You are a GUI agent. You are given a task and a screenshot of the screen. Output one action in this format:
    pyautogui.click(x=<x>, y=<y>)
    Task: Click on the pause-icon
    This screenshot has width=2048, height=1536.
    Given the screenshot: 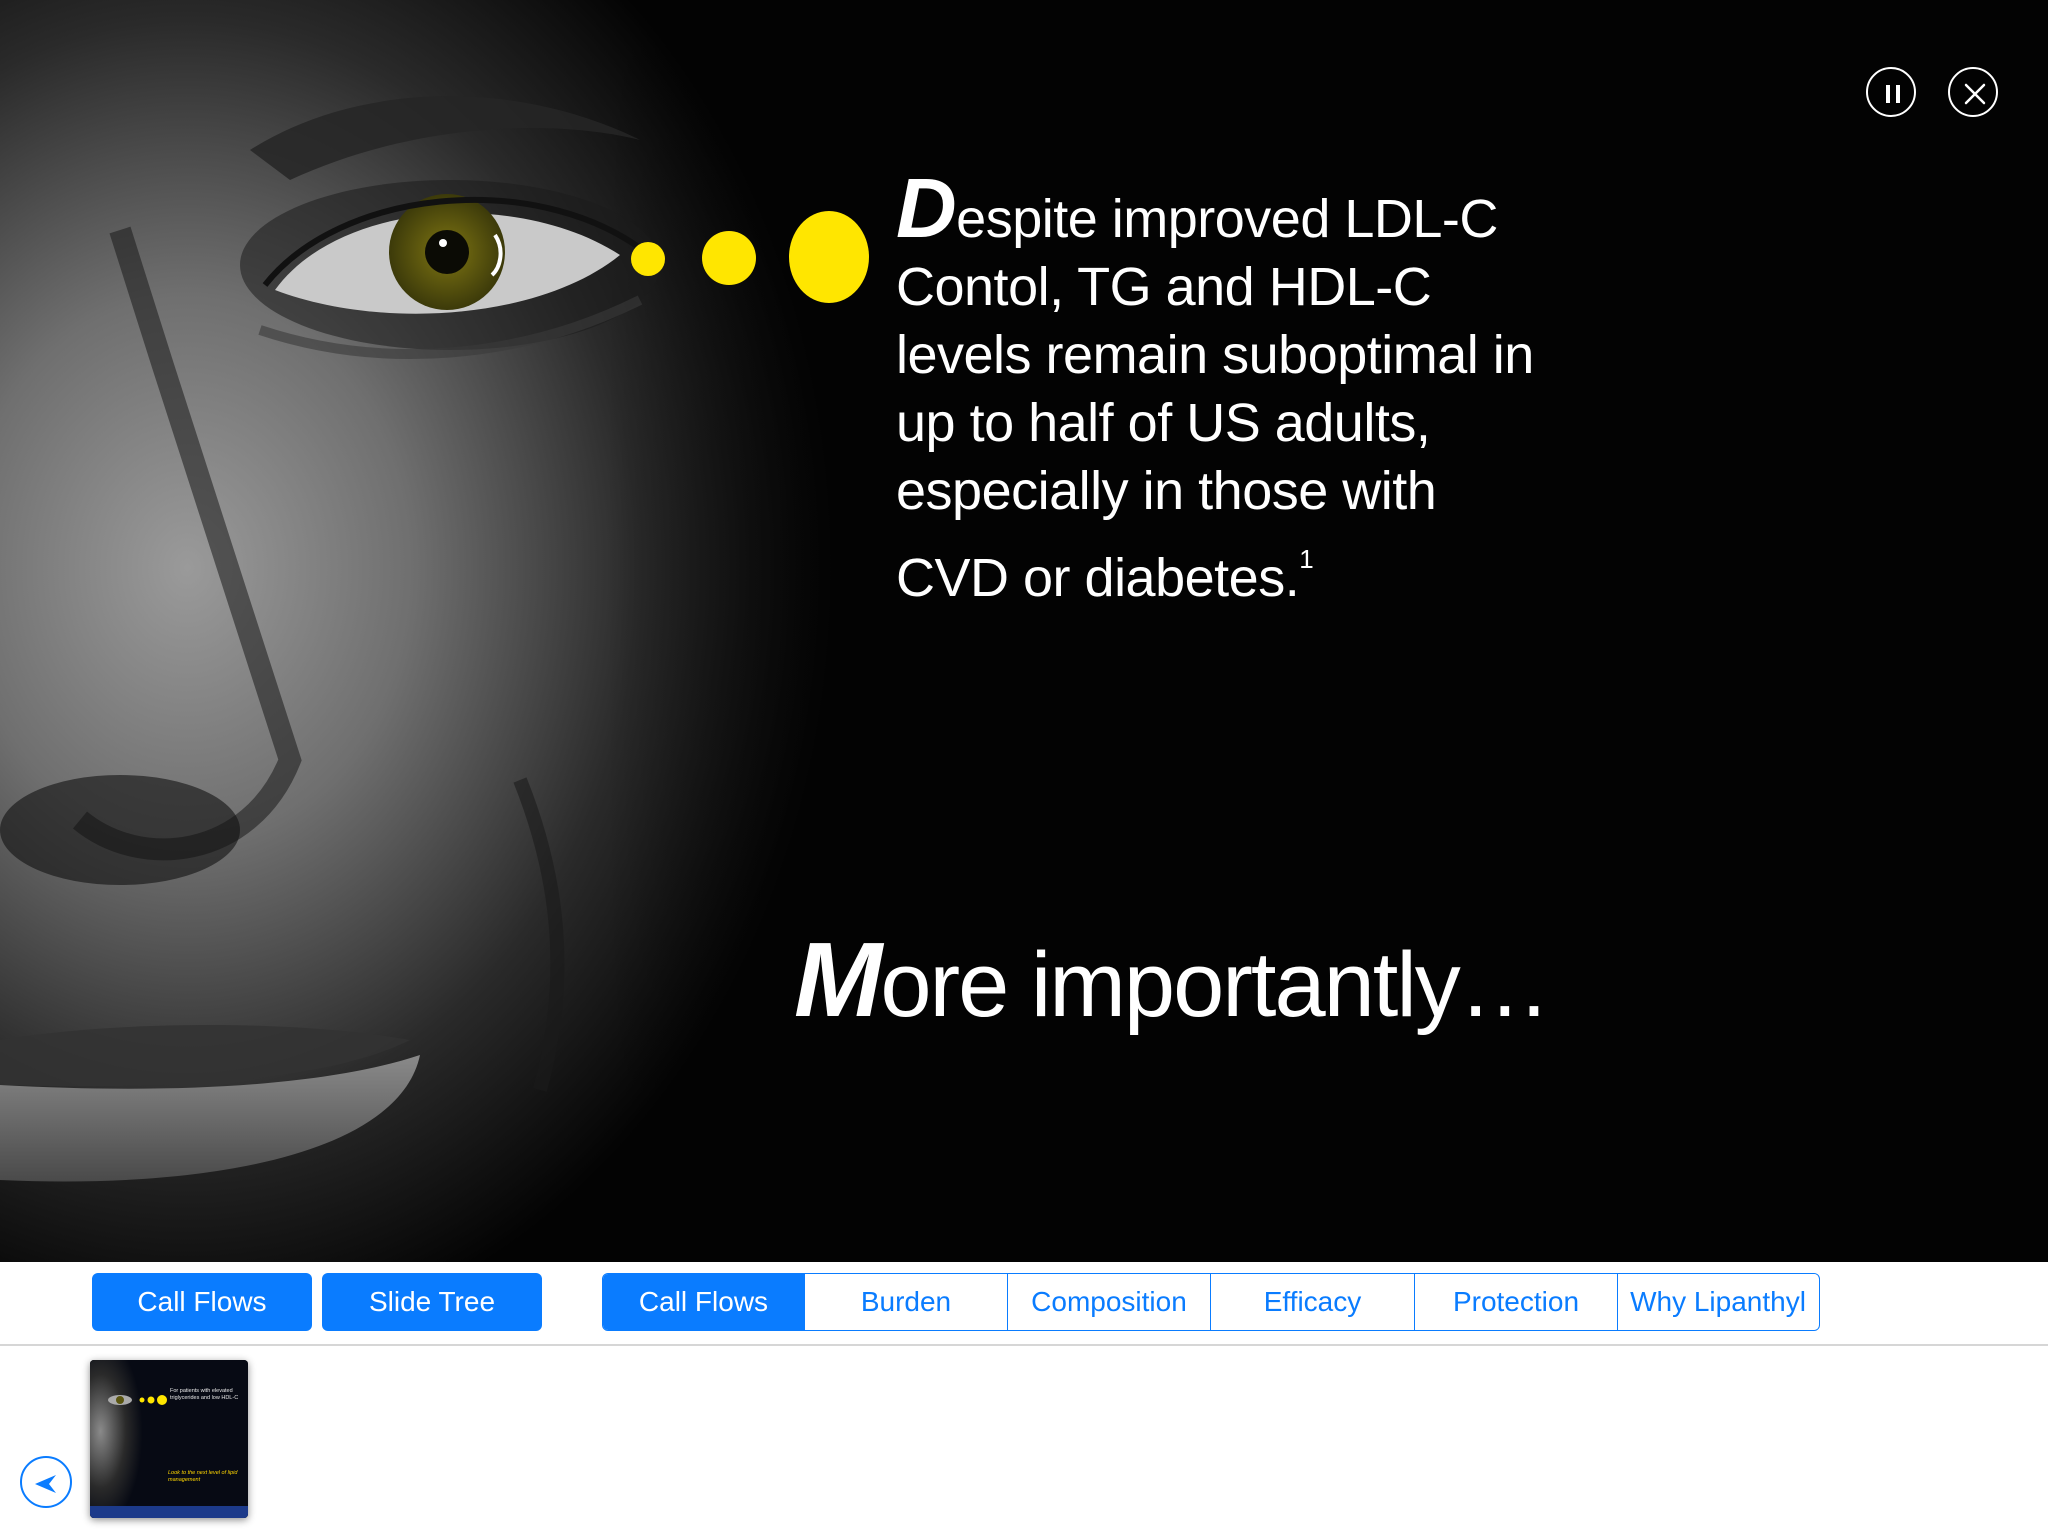 What is the action you would take?
    pyautogui.click(x=1893, y=94)
    